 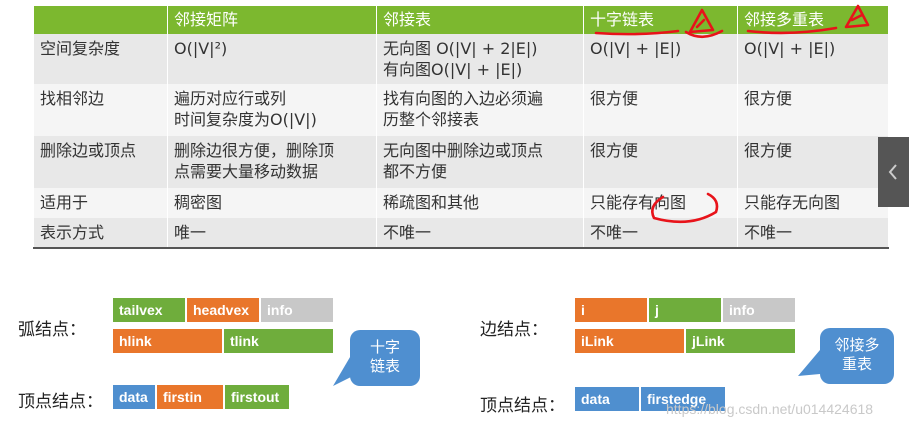 I want to click on table-header-row: 邻接矩阵 邻接表 十字链表 邻接多重表, so click(x=461, y=20).